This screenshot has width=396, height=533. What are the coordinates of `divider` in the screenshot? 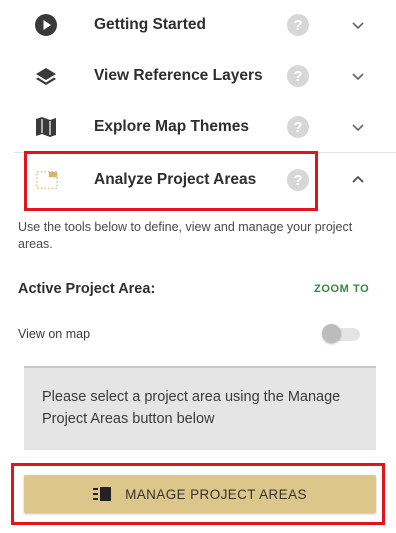 It's located at (205, 152).